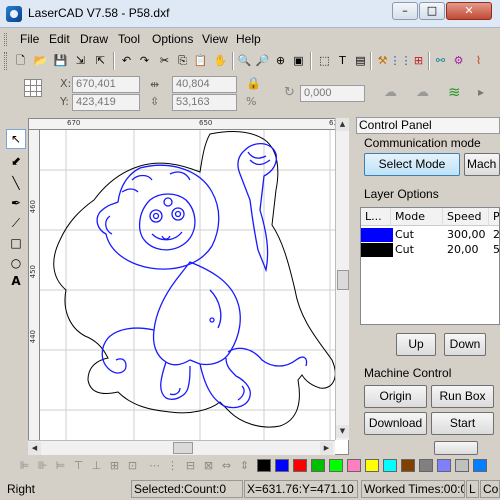  I want to click on image-icon: ▤, so click(360, 60).